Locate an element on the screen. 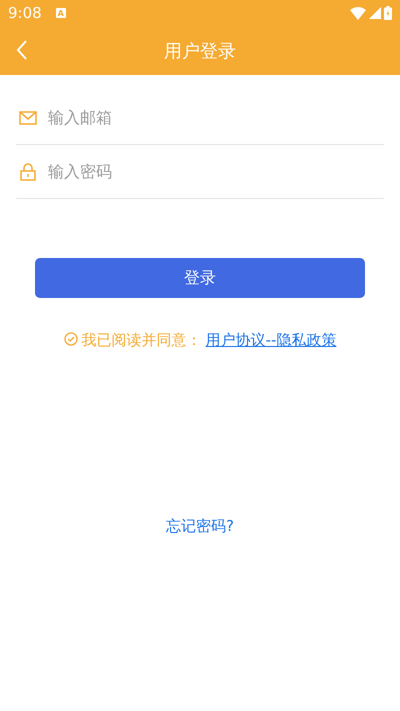  battery-icon is located at coordinates (388, 13).